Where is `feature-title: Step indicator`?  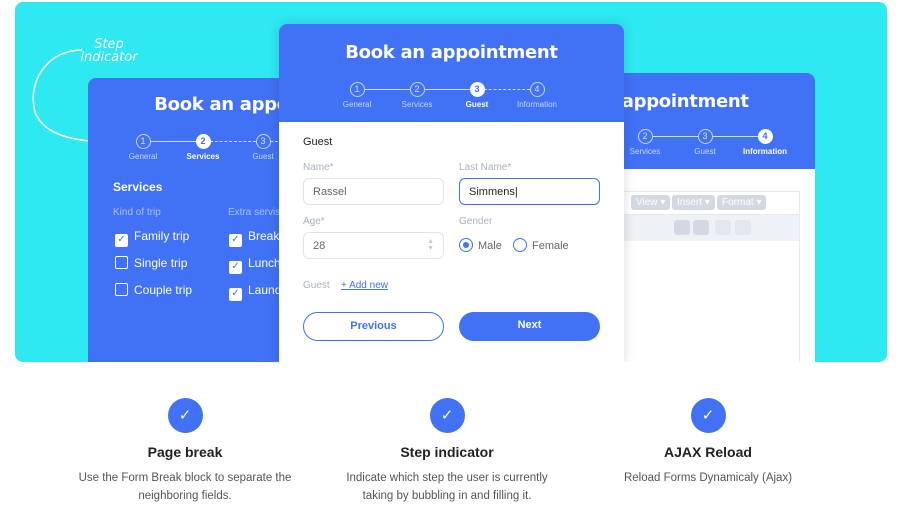
feature-title: Step indicator is located at coordinates (447, 452).